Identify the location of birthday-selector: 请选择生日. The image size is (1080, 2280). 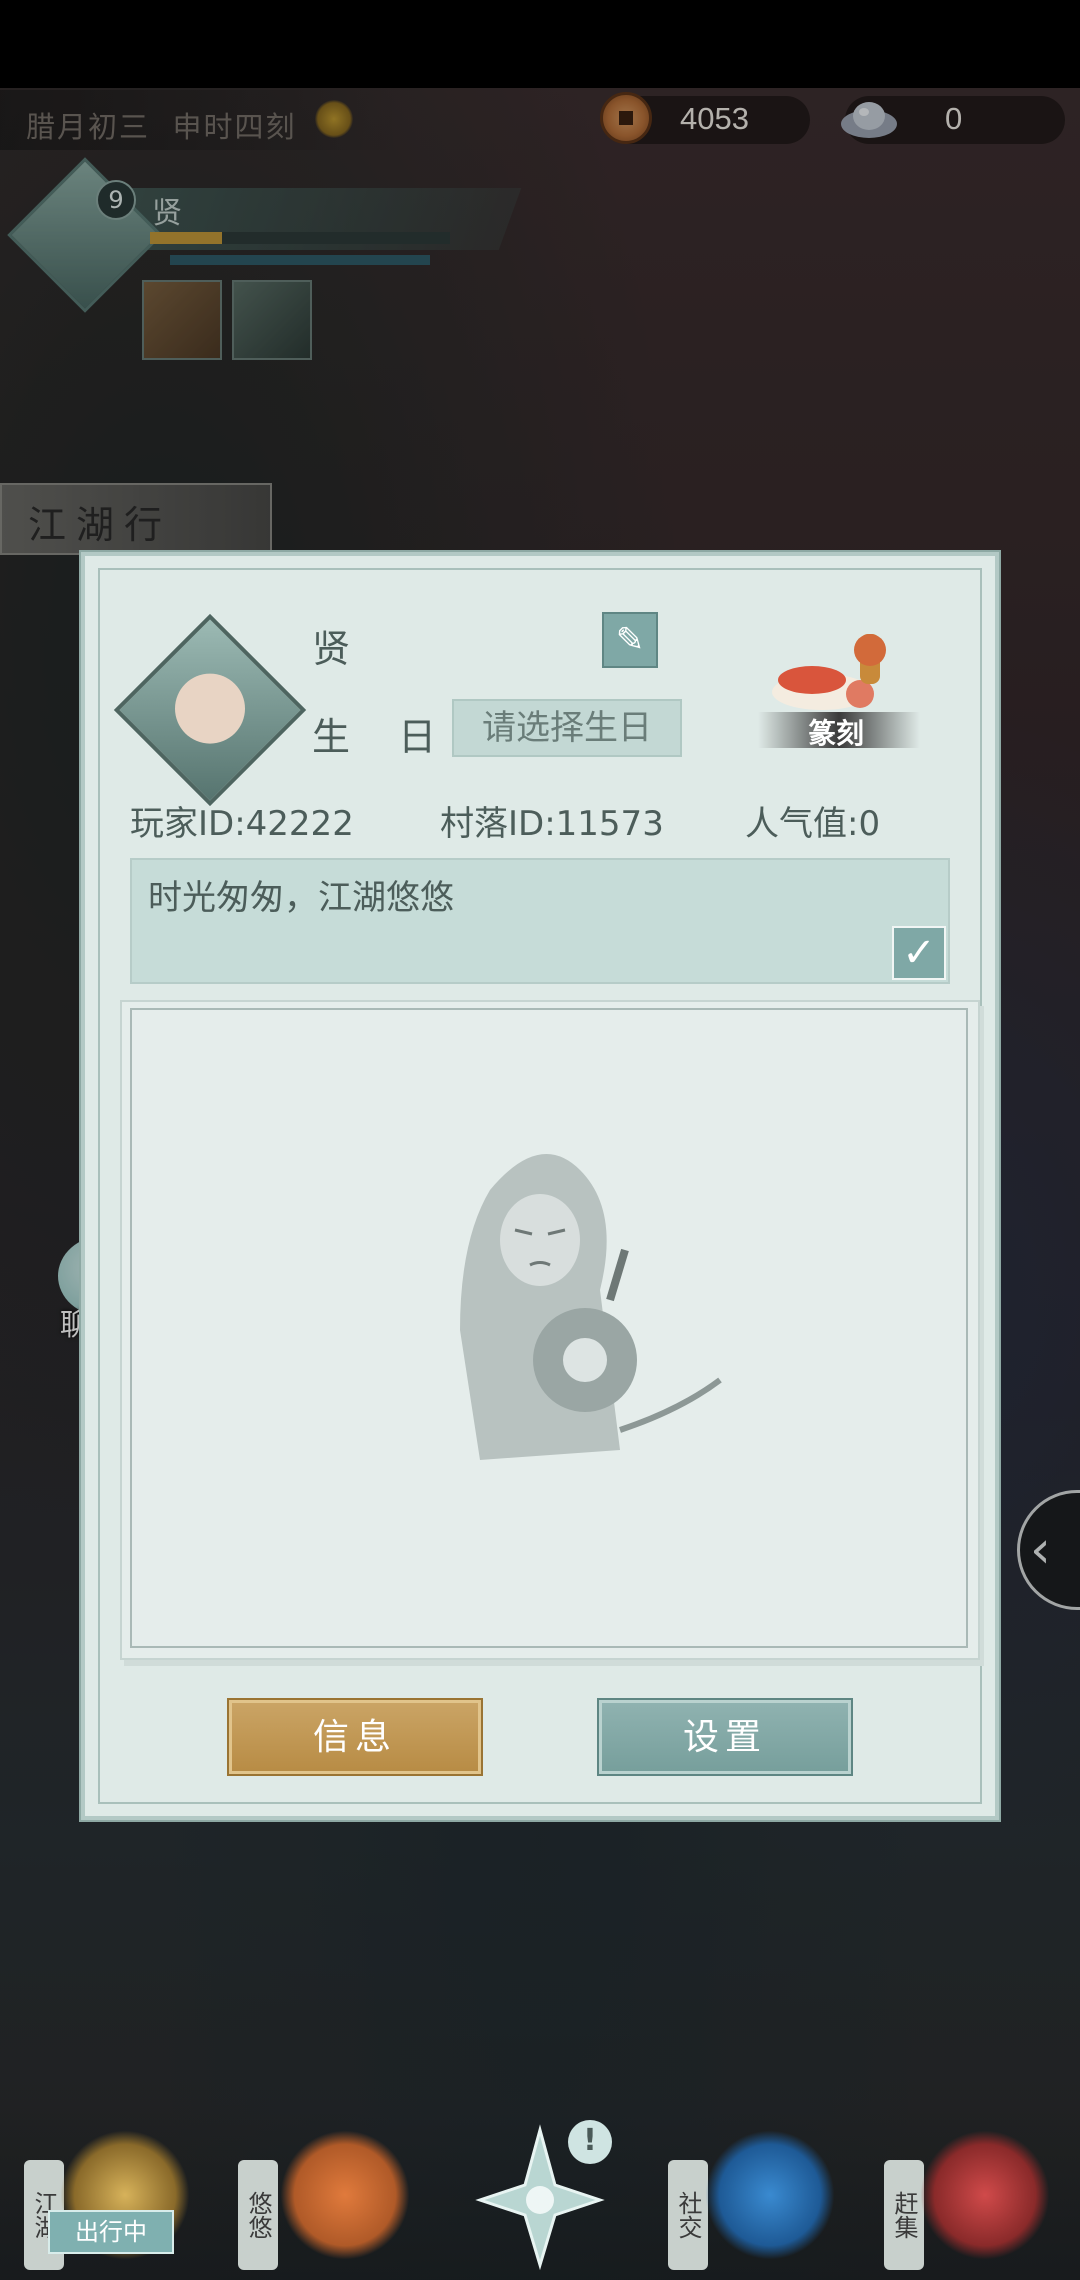
(567, 728).